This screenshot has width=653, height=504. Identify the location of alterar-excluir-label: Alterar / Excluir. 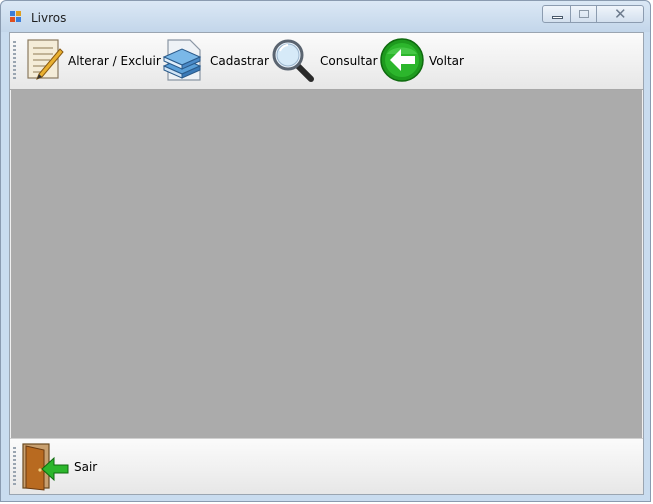
(114, 61).